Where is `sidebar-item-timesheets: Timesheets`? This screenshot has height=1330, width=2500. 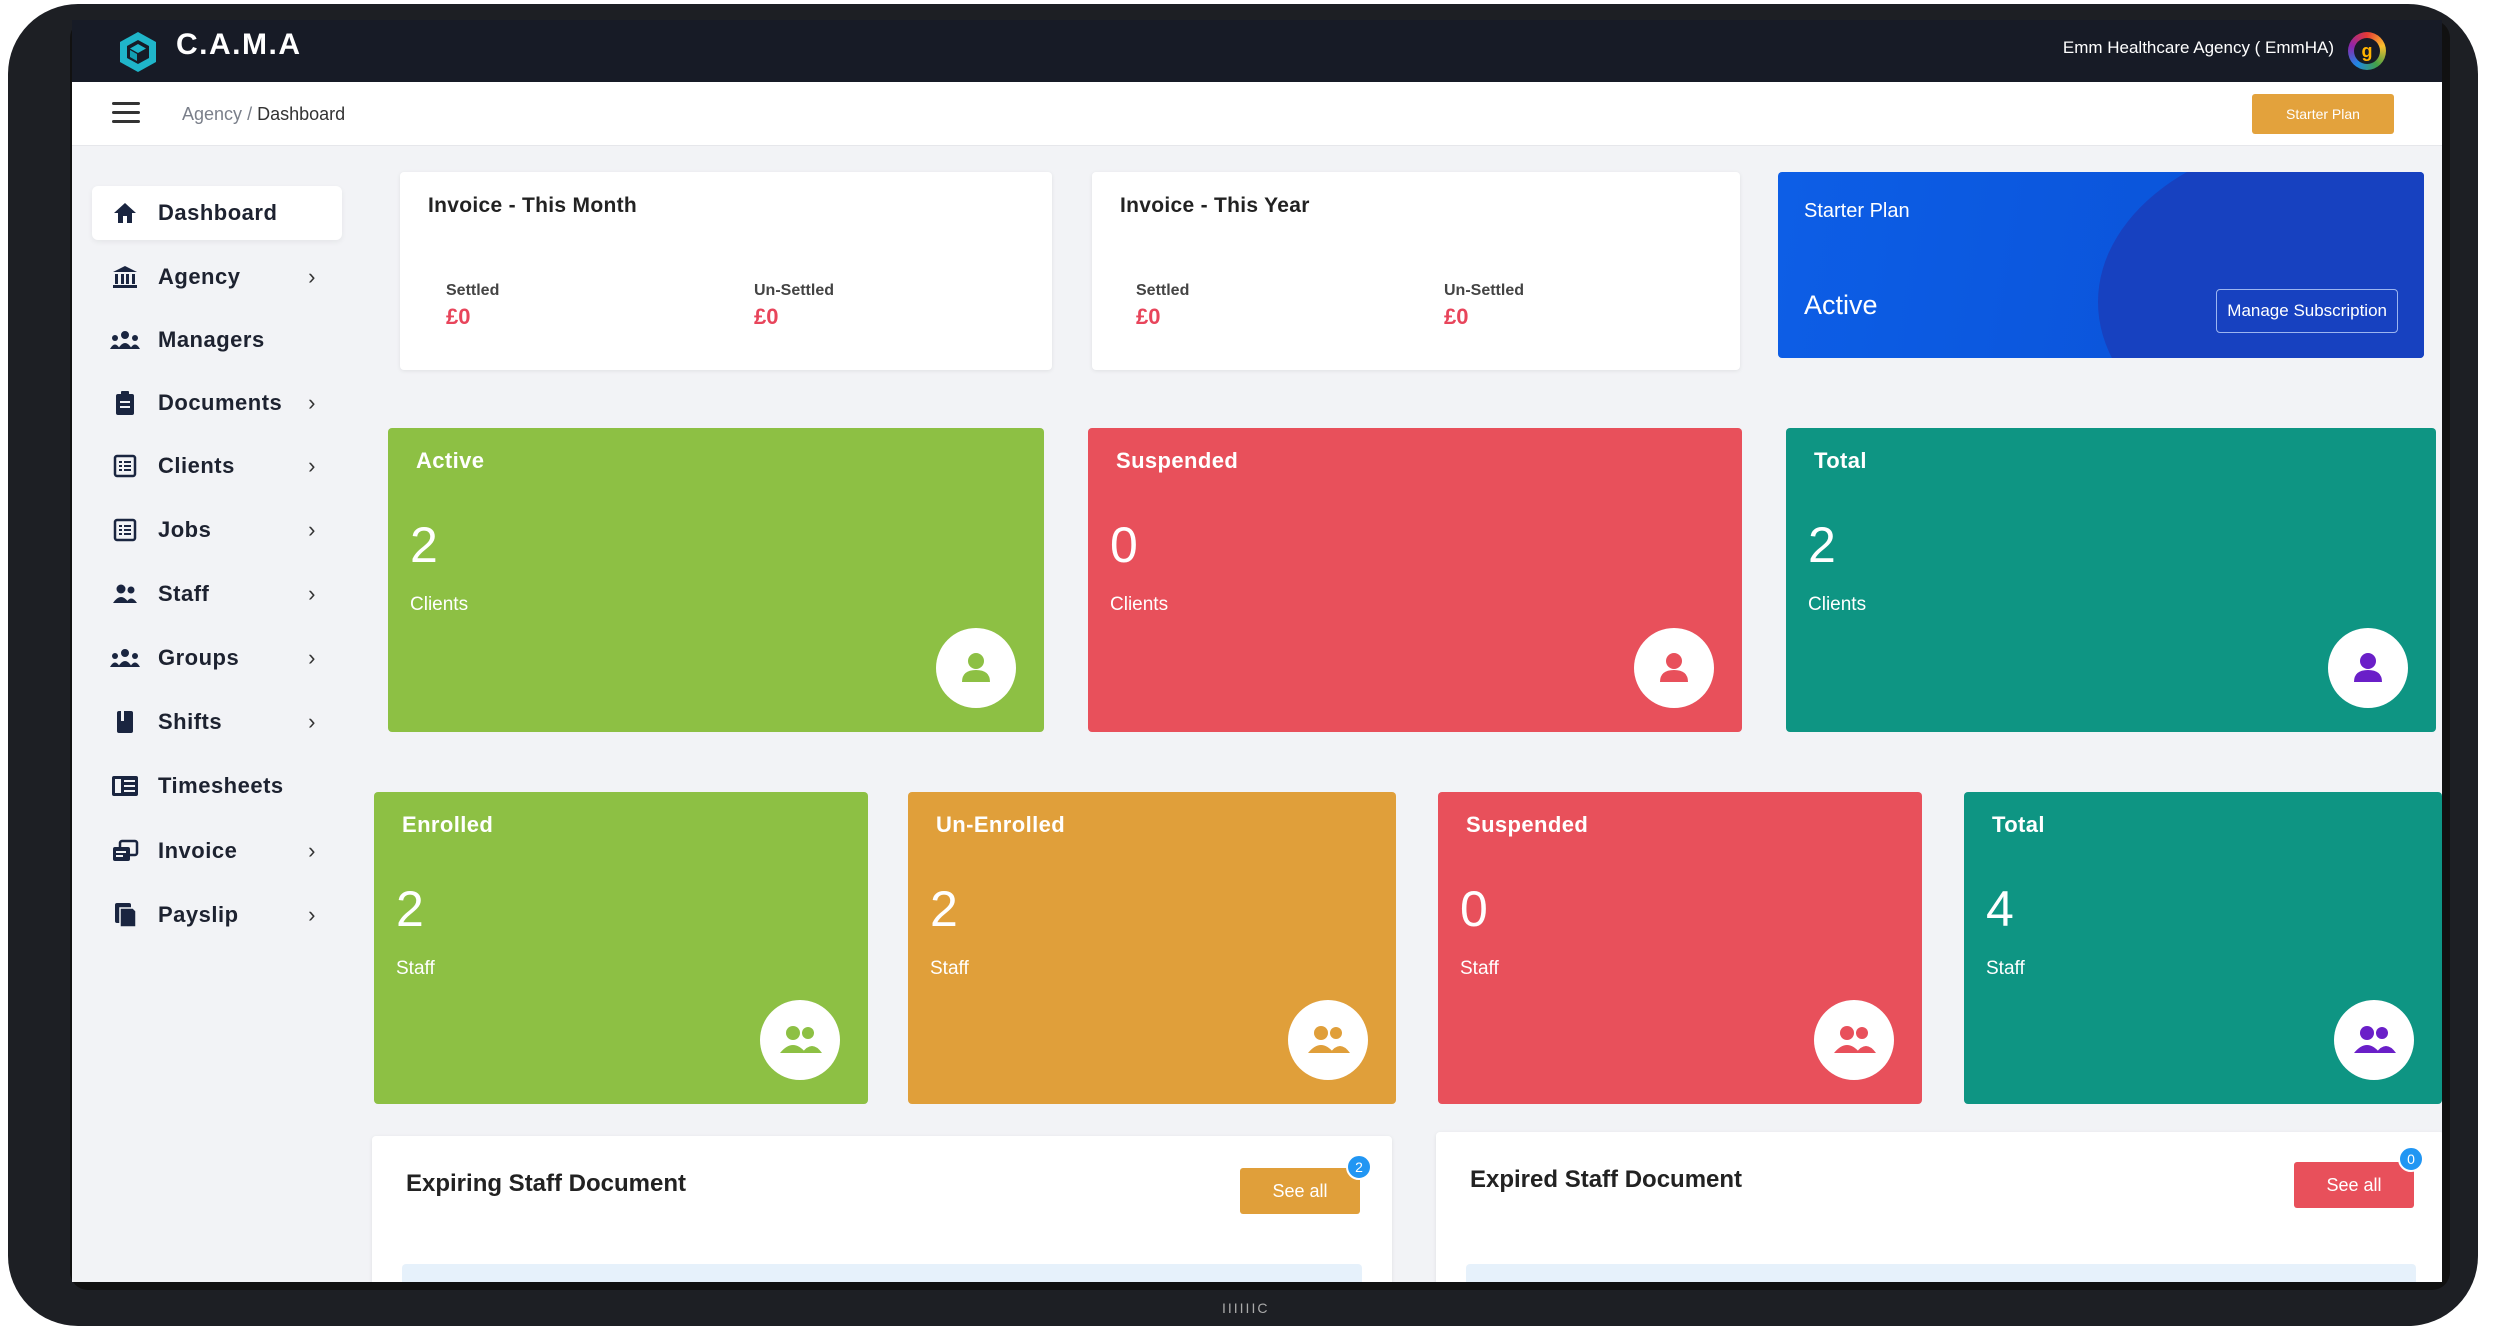
sidebar-item-timesheets: Timesheets is located at coordinates (217, 786).